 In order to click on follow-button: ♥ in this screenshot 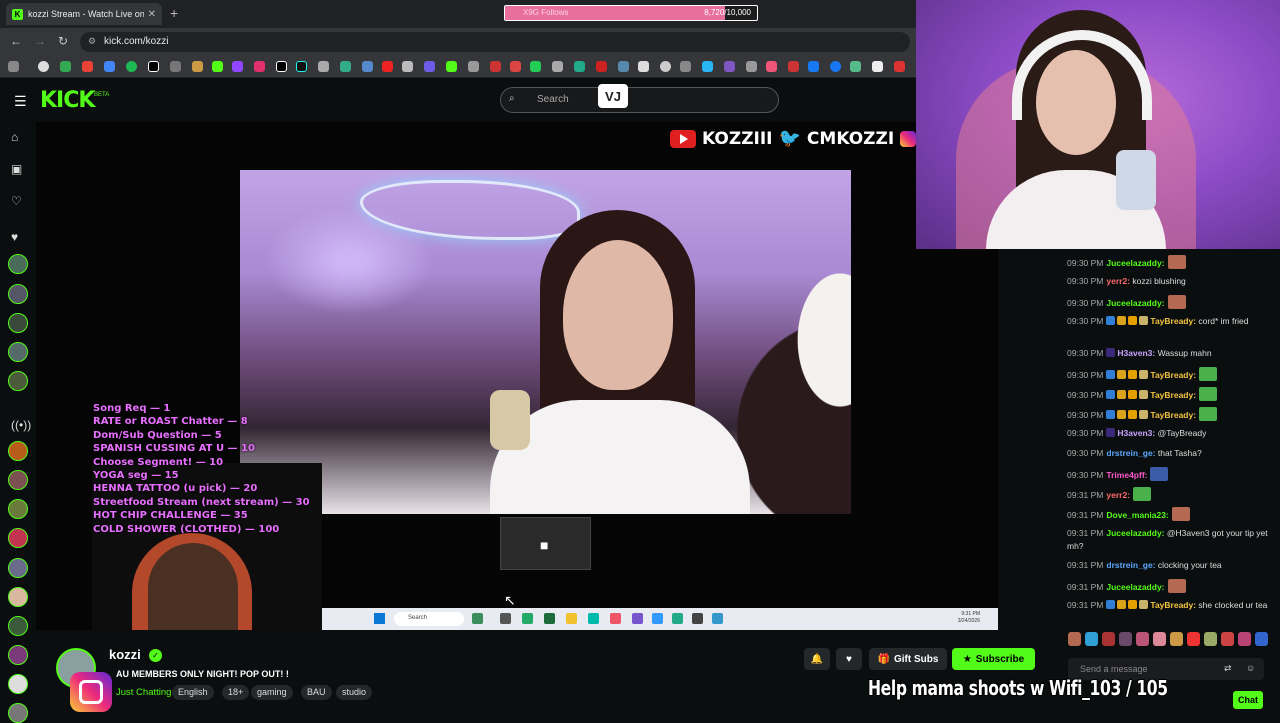, I will do `click(849, 659)`.